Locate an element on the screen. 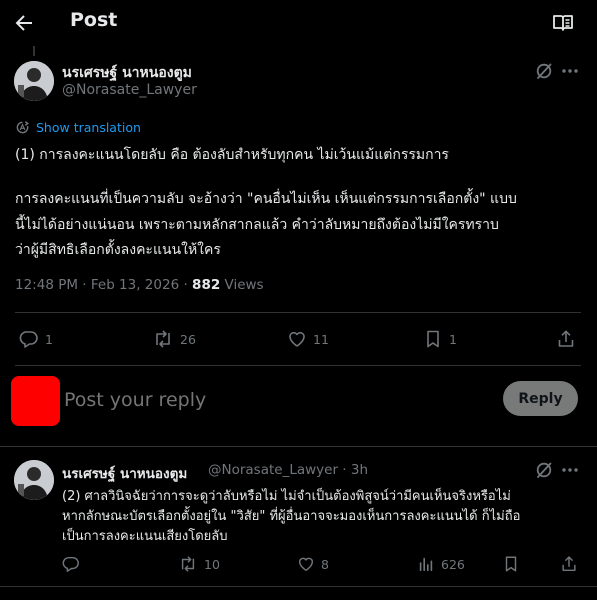  like-action: 8 is located at coordinates (313, 564).